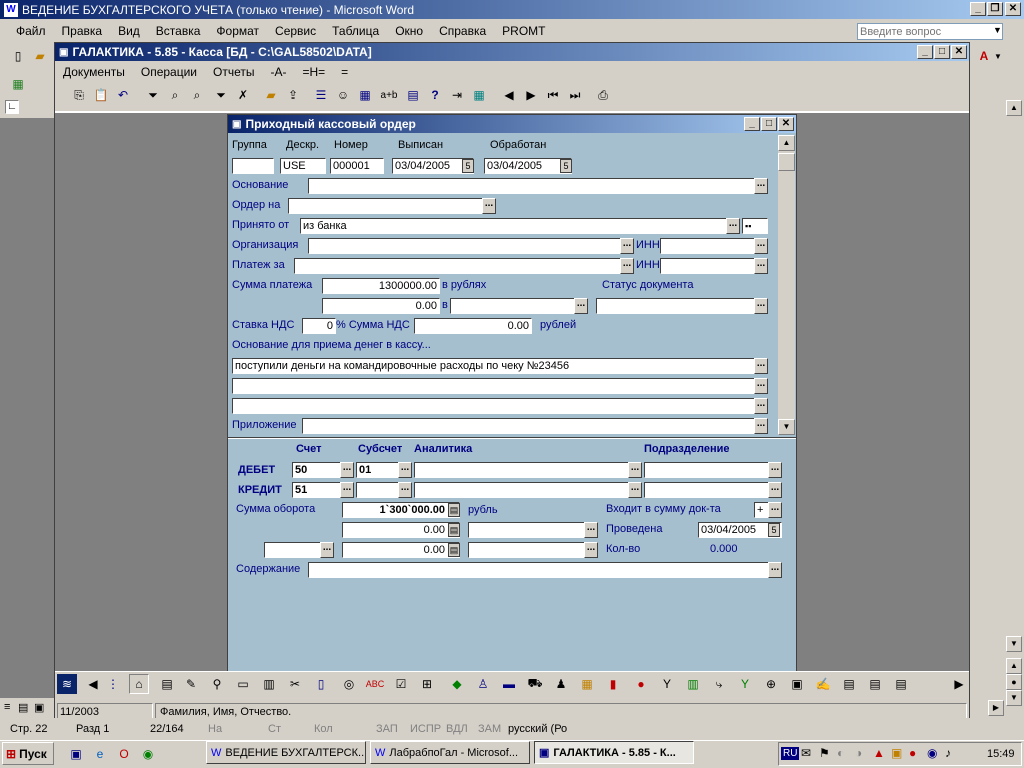 The width and height of the screenshot is (1024, 768). What do you see at coordinates (392, 206) in the screenshot?
I see `order-to-field` at bounding box center [392, 206].